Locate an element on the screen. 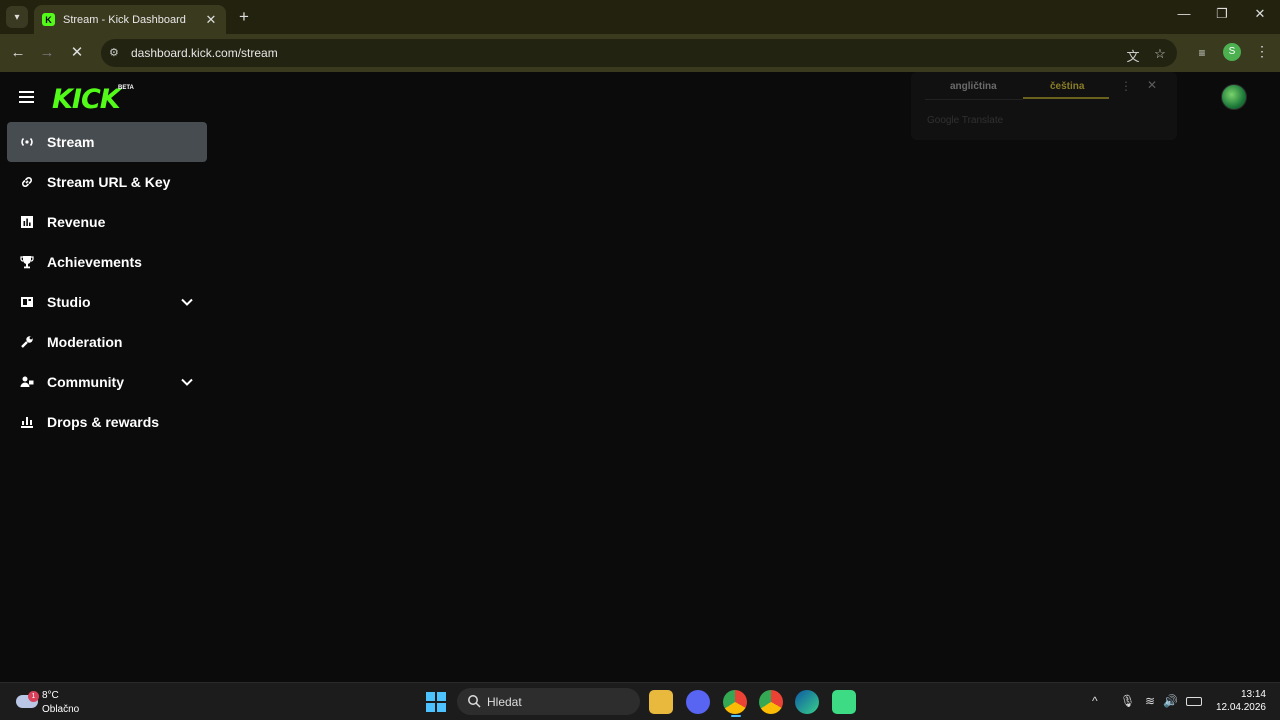 The width and height of the screenshot is (1280, 720). drops-icon is located at coordinates (26, 422).